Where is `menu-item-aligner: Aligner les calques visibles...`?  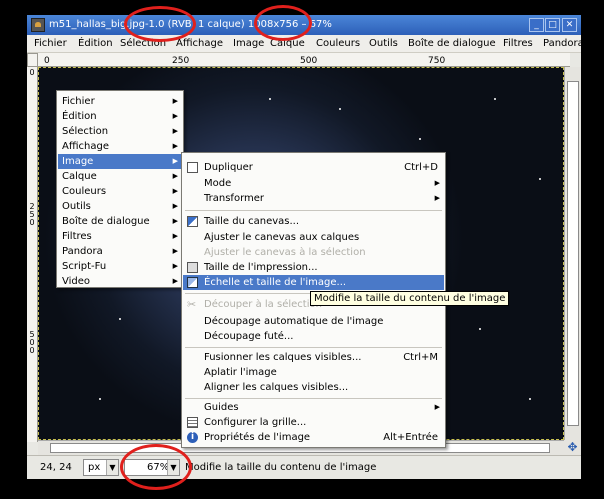
menu-item-aligner: Aligner les calques visibles... is located at coordinates (313, 387).